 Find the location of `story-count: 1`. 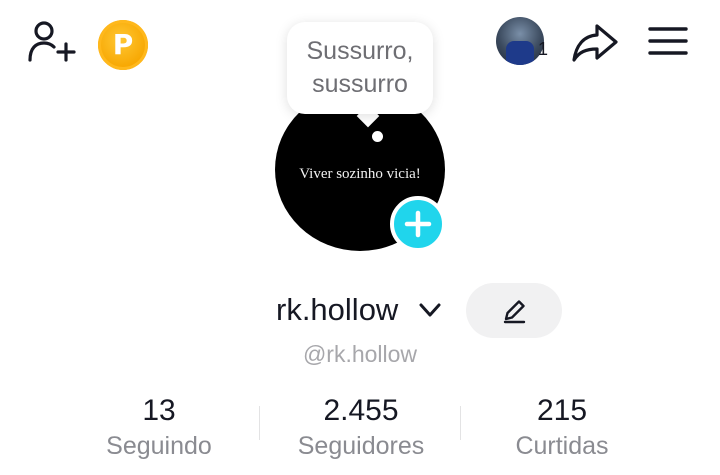

story-count: 1 is located at coordinates (543, 49).